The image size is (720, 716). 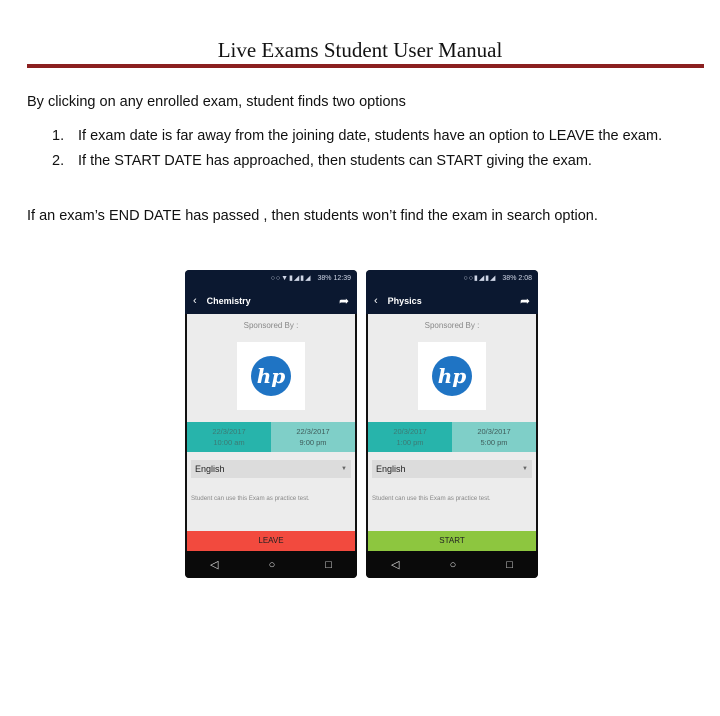 I want to click on status-icons: ○○▮◢▮◢, so click(x=480, y=278).